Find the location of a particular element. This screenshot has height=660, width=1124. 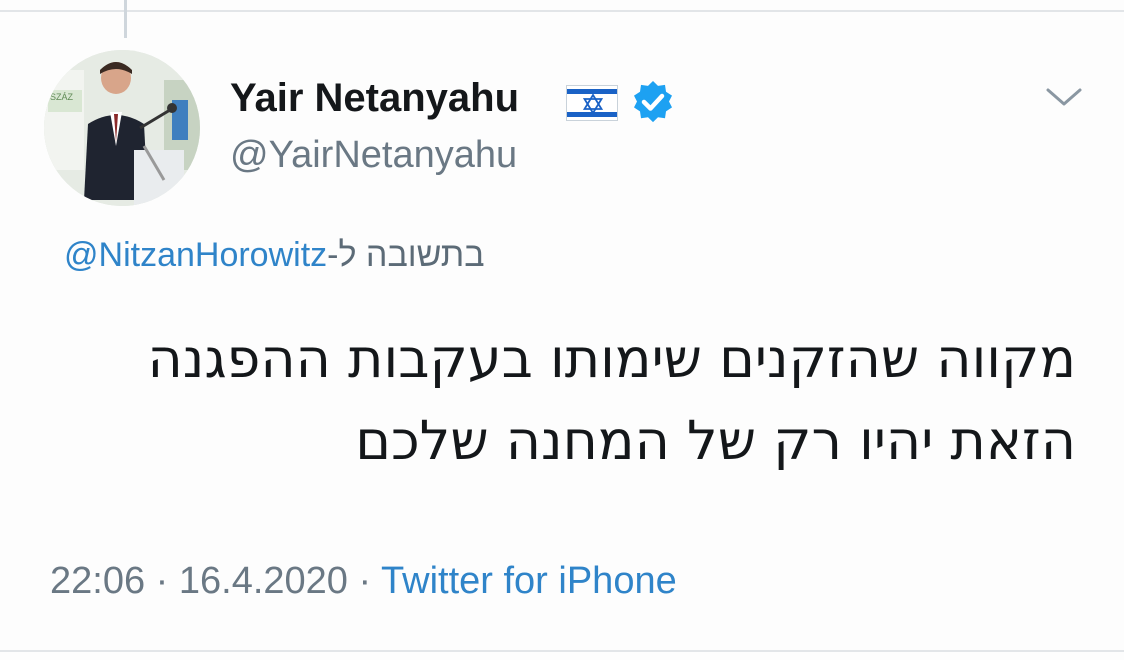

avatar-sign-text: SZÁZ is located at coordinates (62, 97).